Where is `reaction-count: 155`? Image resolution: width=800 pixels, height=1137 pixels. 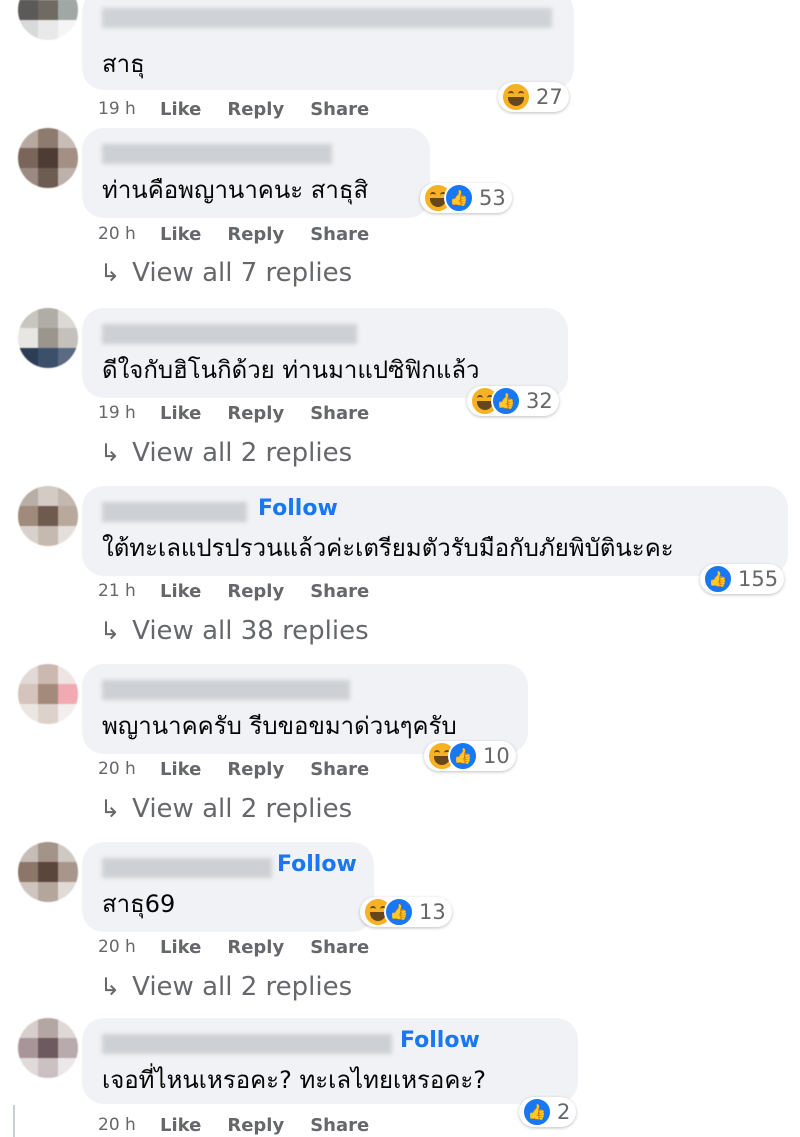 reaction-count: 155 is located at coordinates (758, 579).